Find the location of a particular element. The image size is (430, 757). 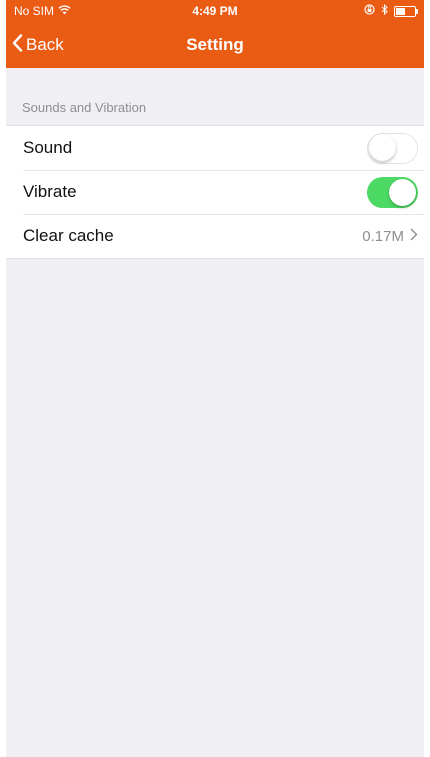

orientation-lock-icon is located at coordinates (369, 11).